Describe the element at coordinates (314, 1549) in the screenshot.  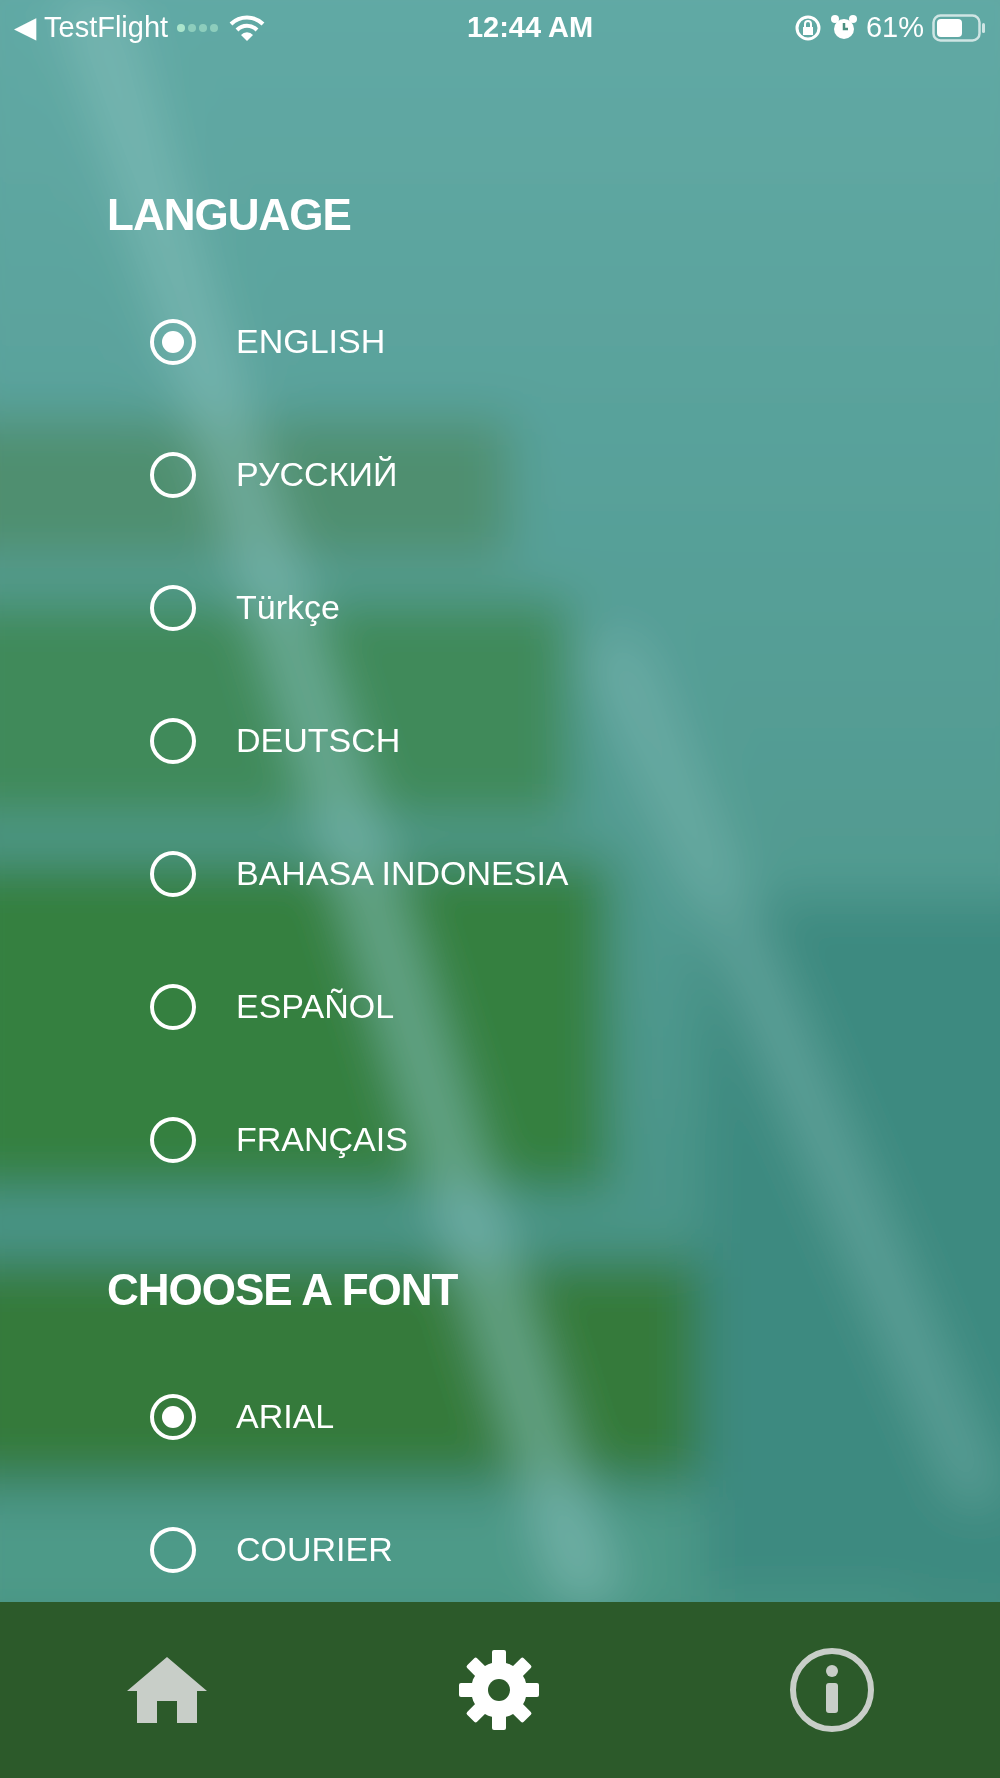
I see `option-label: COURIER` at that location.